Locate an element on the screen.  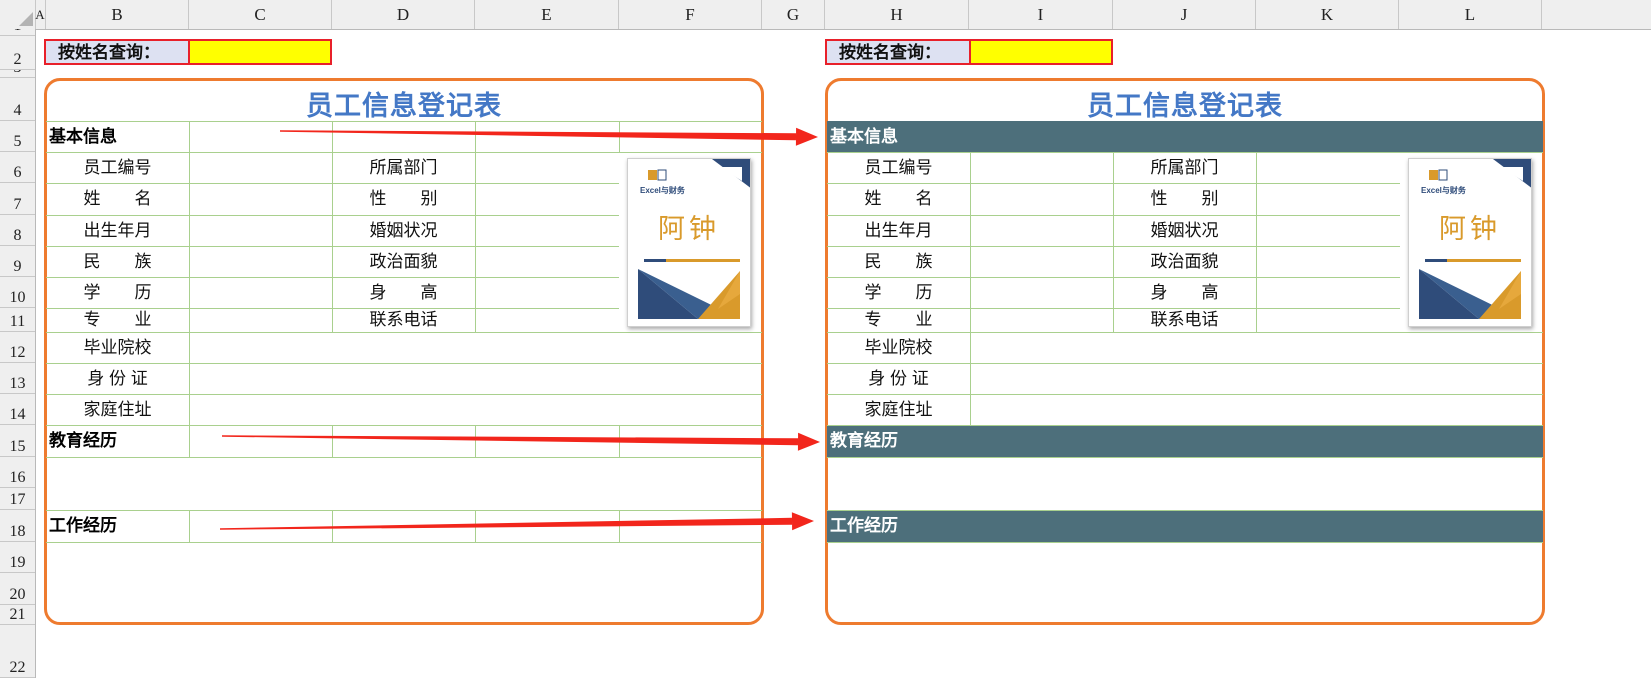
left-label-left-2: 姓 名 is located at coordinates (117, 198).